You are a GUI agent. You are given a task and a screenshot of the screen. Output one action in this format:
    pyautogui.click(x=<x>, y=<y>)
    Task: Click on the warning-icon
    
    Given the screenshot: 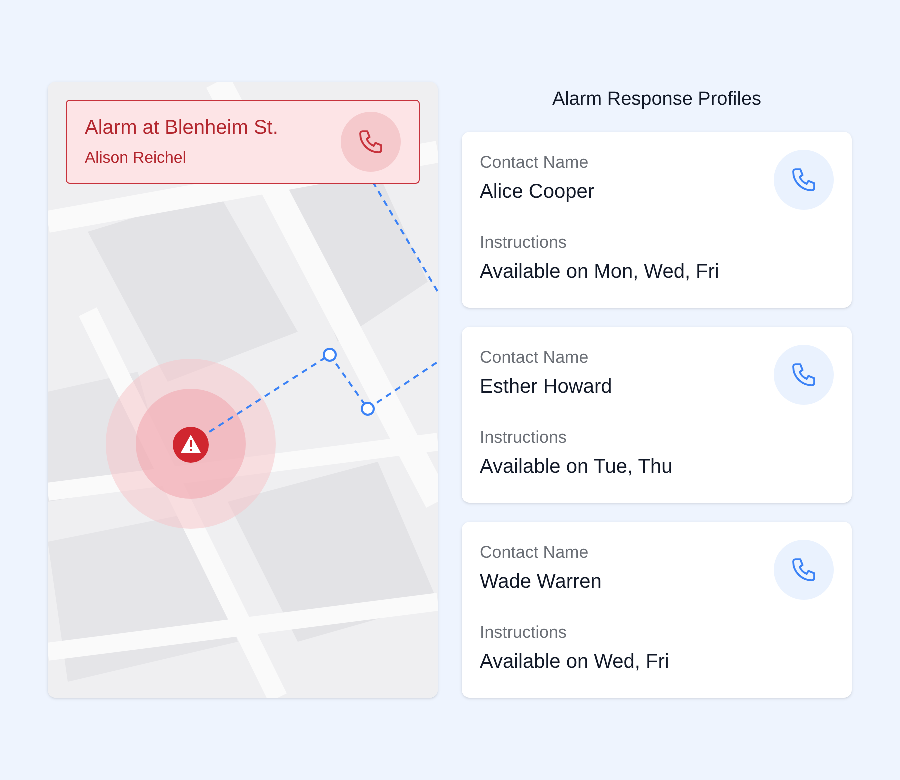 What is the action you would take?
    pyautogui.click(x=191, y=445)
    